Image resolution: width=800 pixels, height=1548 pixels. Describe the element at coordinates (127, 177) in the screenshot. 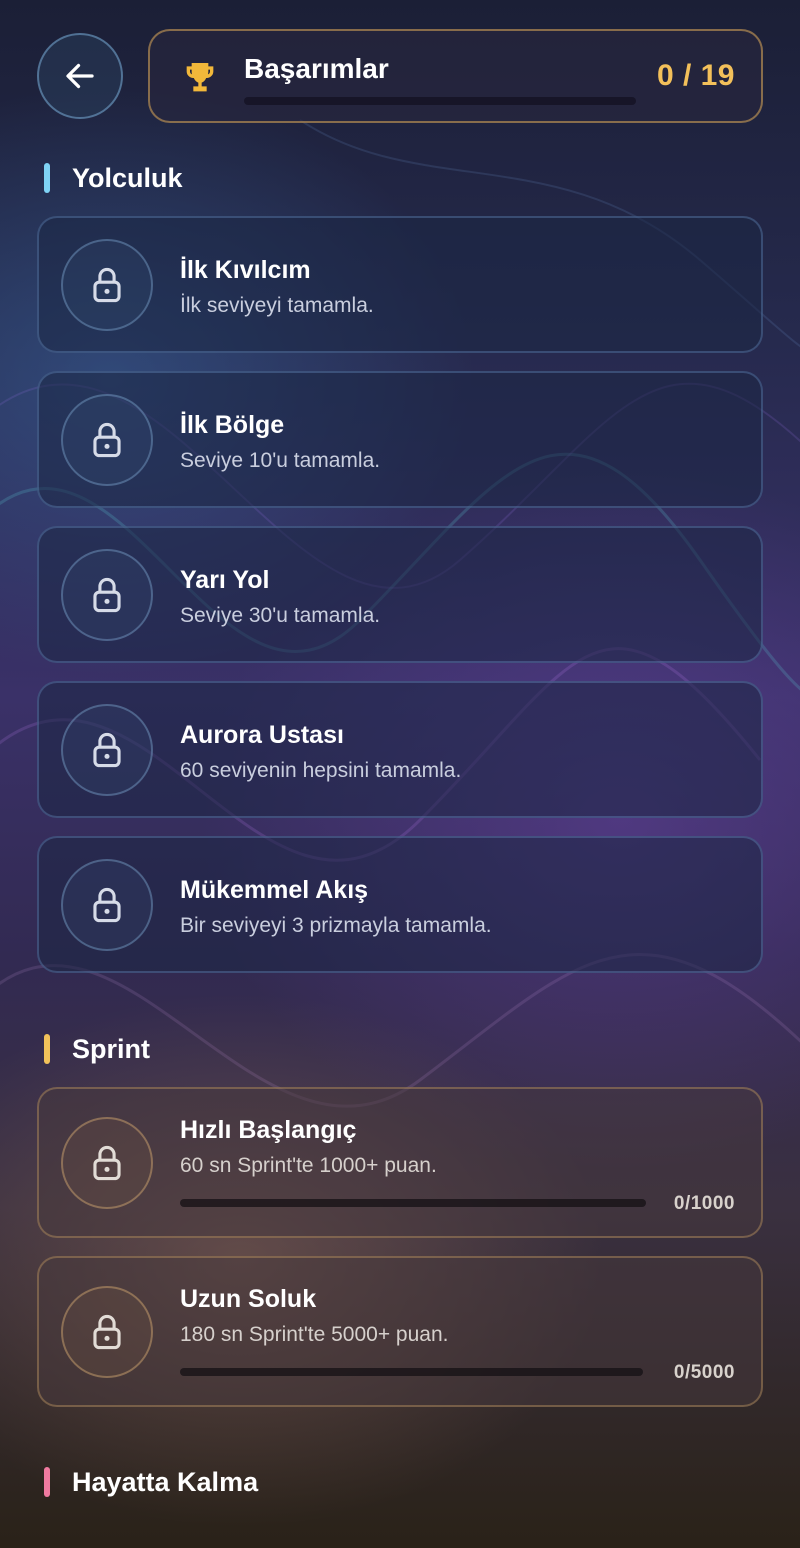

I see `section-title: Yolculuk` at that location.